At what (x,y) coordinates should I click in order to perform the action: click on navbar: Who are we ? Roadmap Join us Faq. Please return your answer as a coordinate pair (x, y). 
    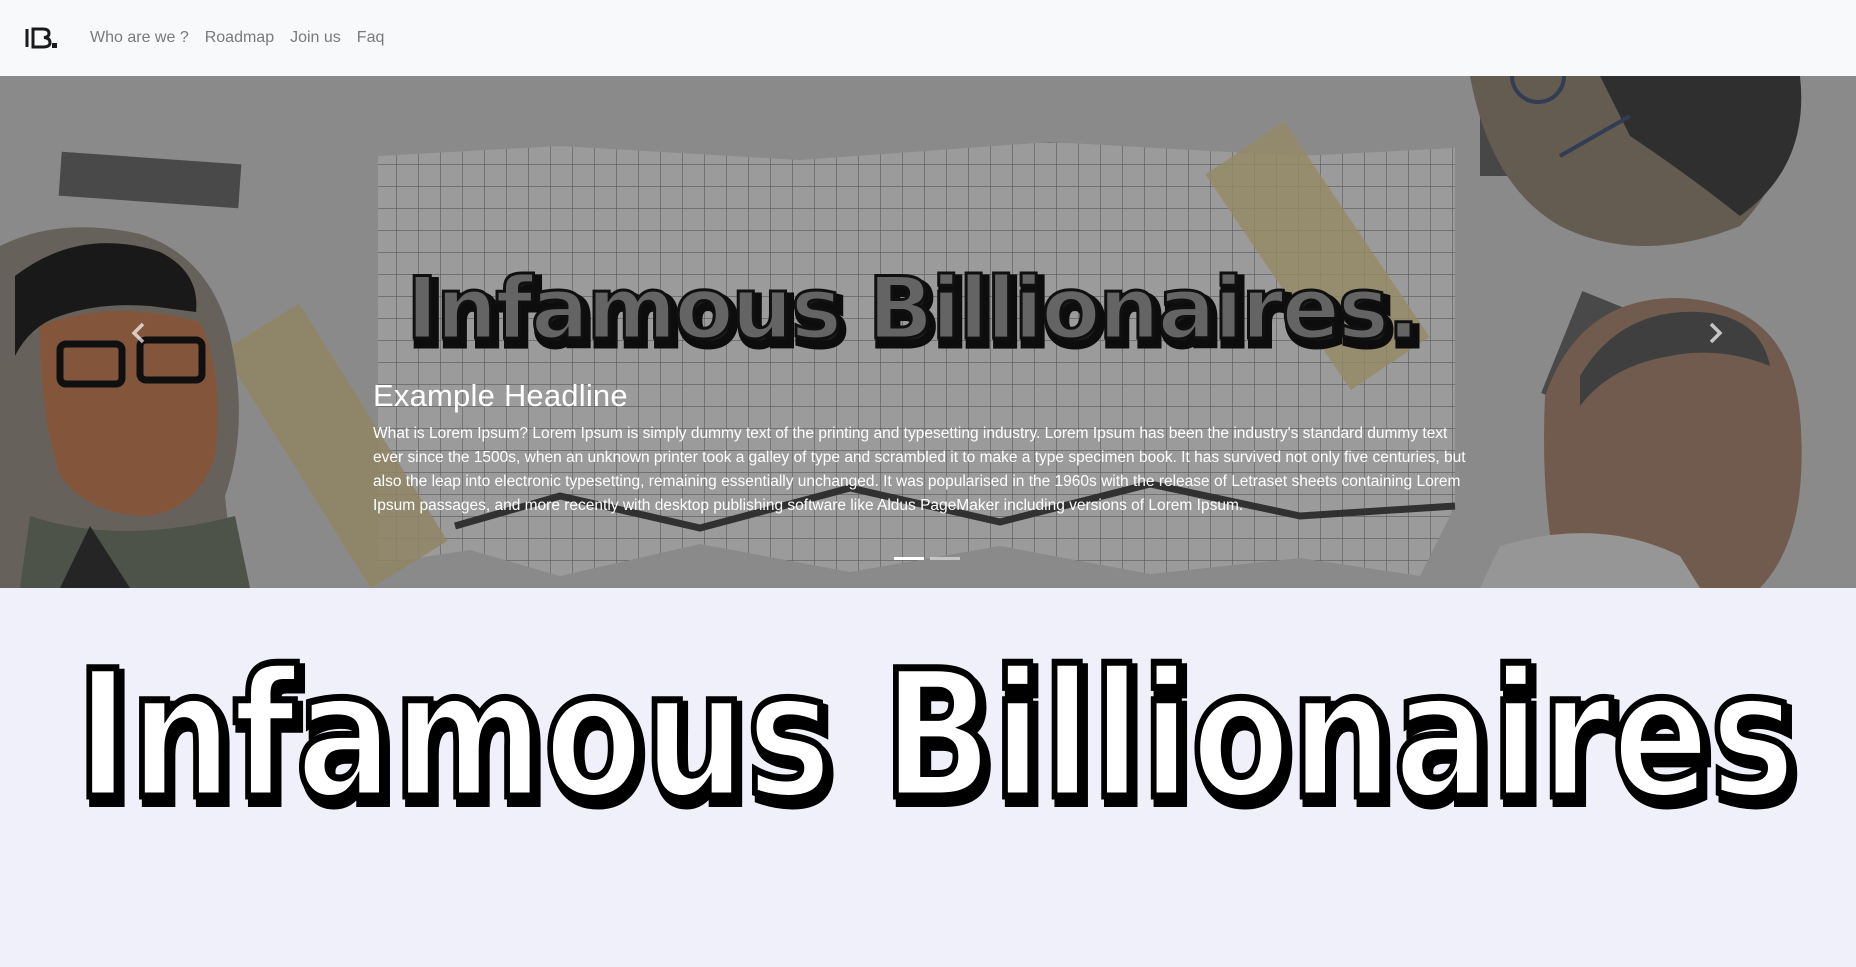
    Looking at the image, I should click on (928, 38).